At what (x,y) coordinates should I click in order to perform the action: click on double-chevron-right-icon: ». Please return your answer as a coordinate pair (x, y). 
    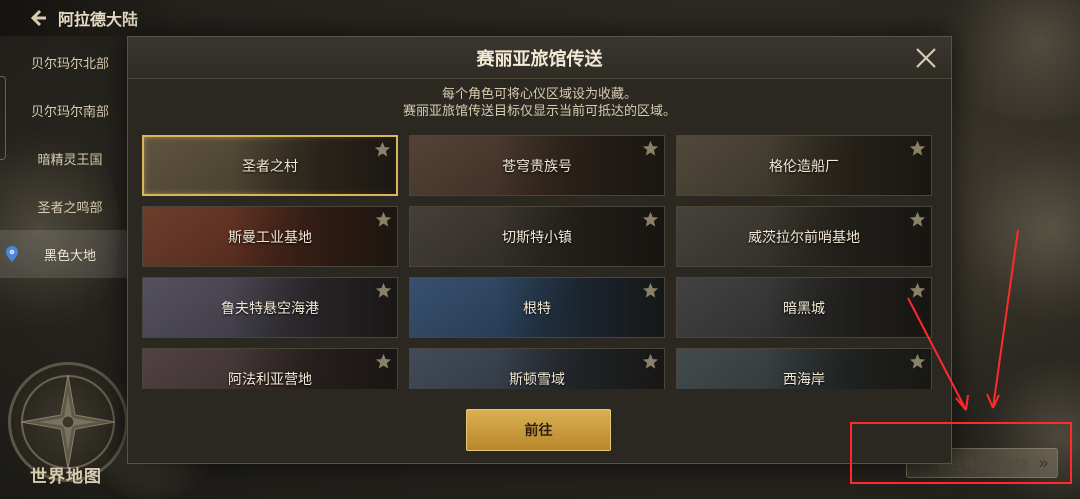
    Looking at the image, I should click on (1043, 463).